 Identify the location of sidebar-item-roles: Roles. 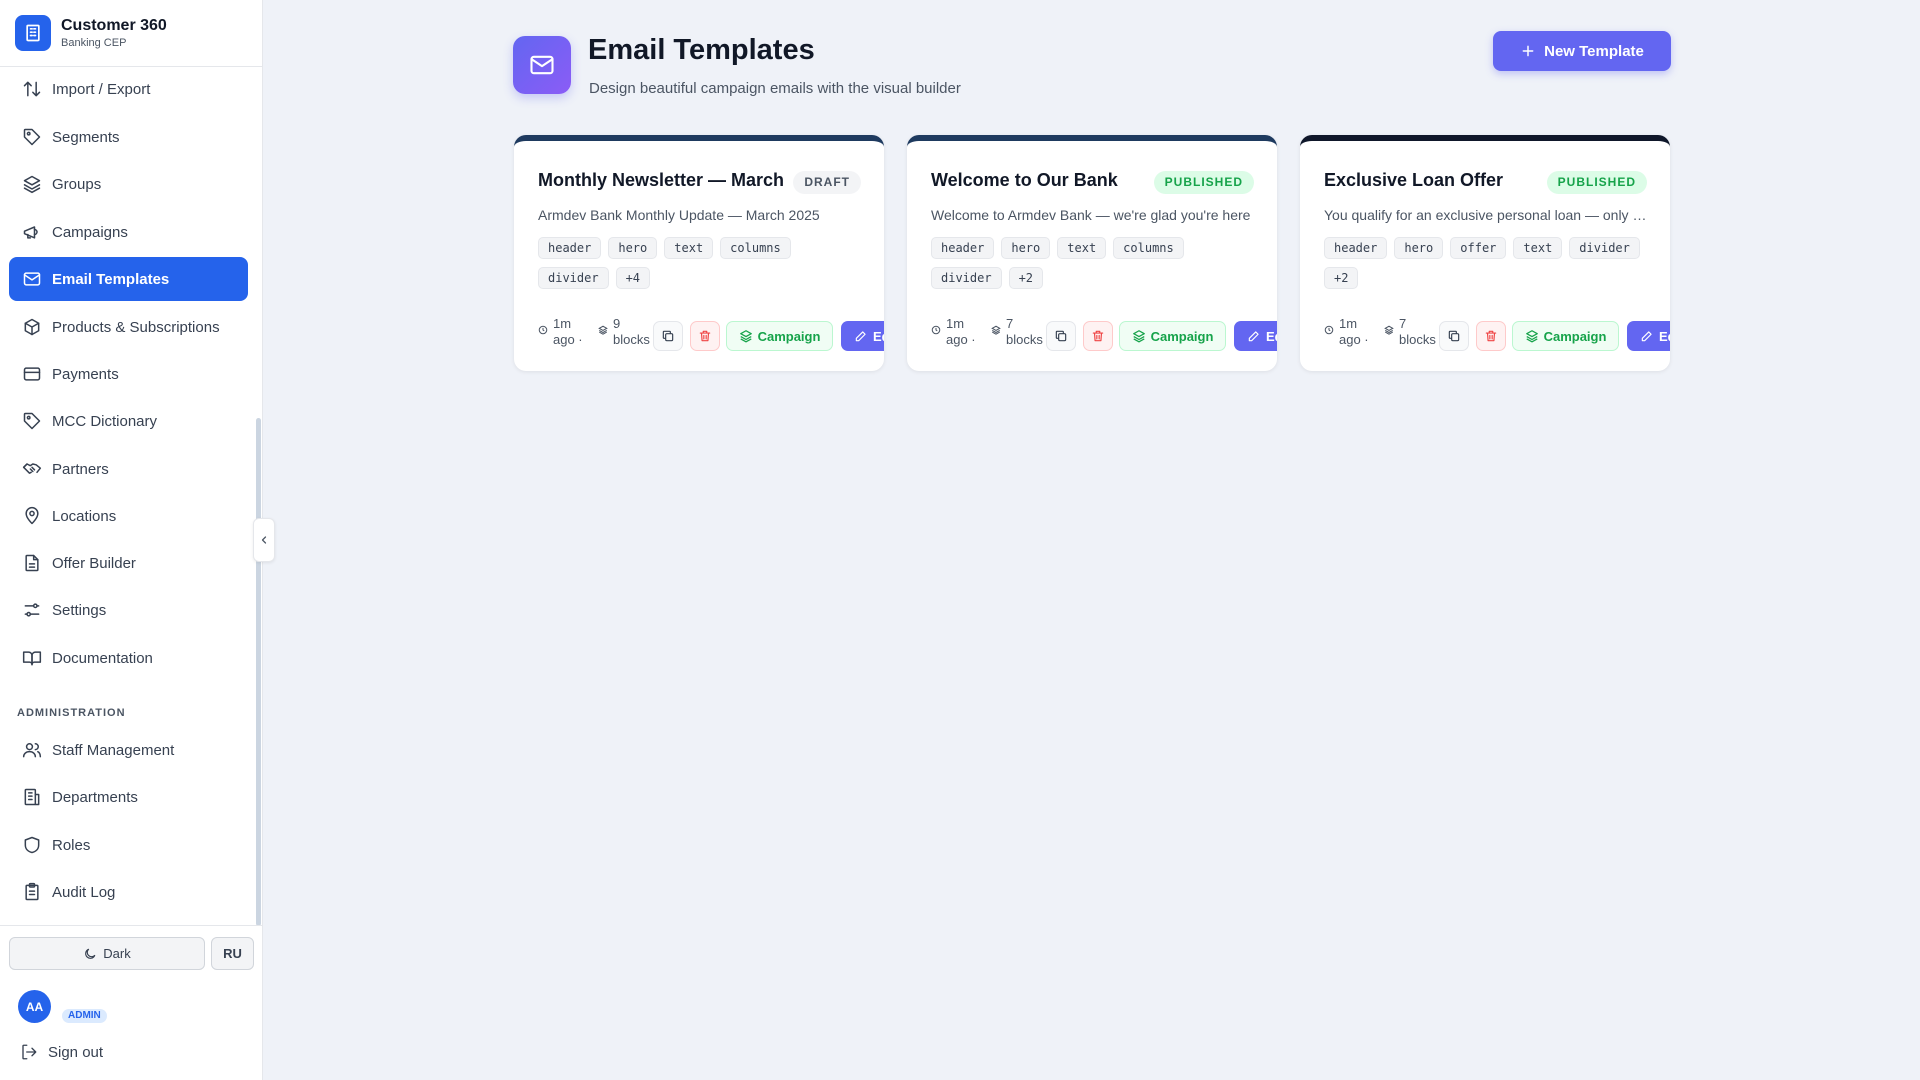
(128, 845).